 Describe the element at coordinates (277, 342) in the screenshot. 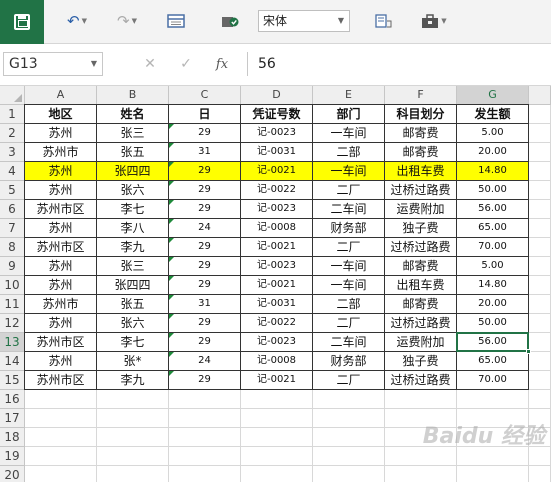

I see `table-cell: 记-0023` at that location.